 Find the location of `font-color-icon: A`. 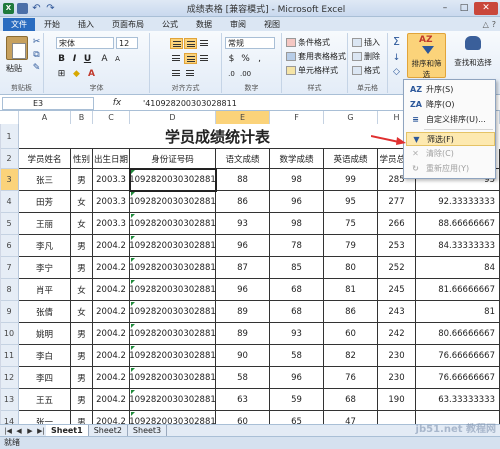

font-color-icon: A is located at coordinates (91, 74).